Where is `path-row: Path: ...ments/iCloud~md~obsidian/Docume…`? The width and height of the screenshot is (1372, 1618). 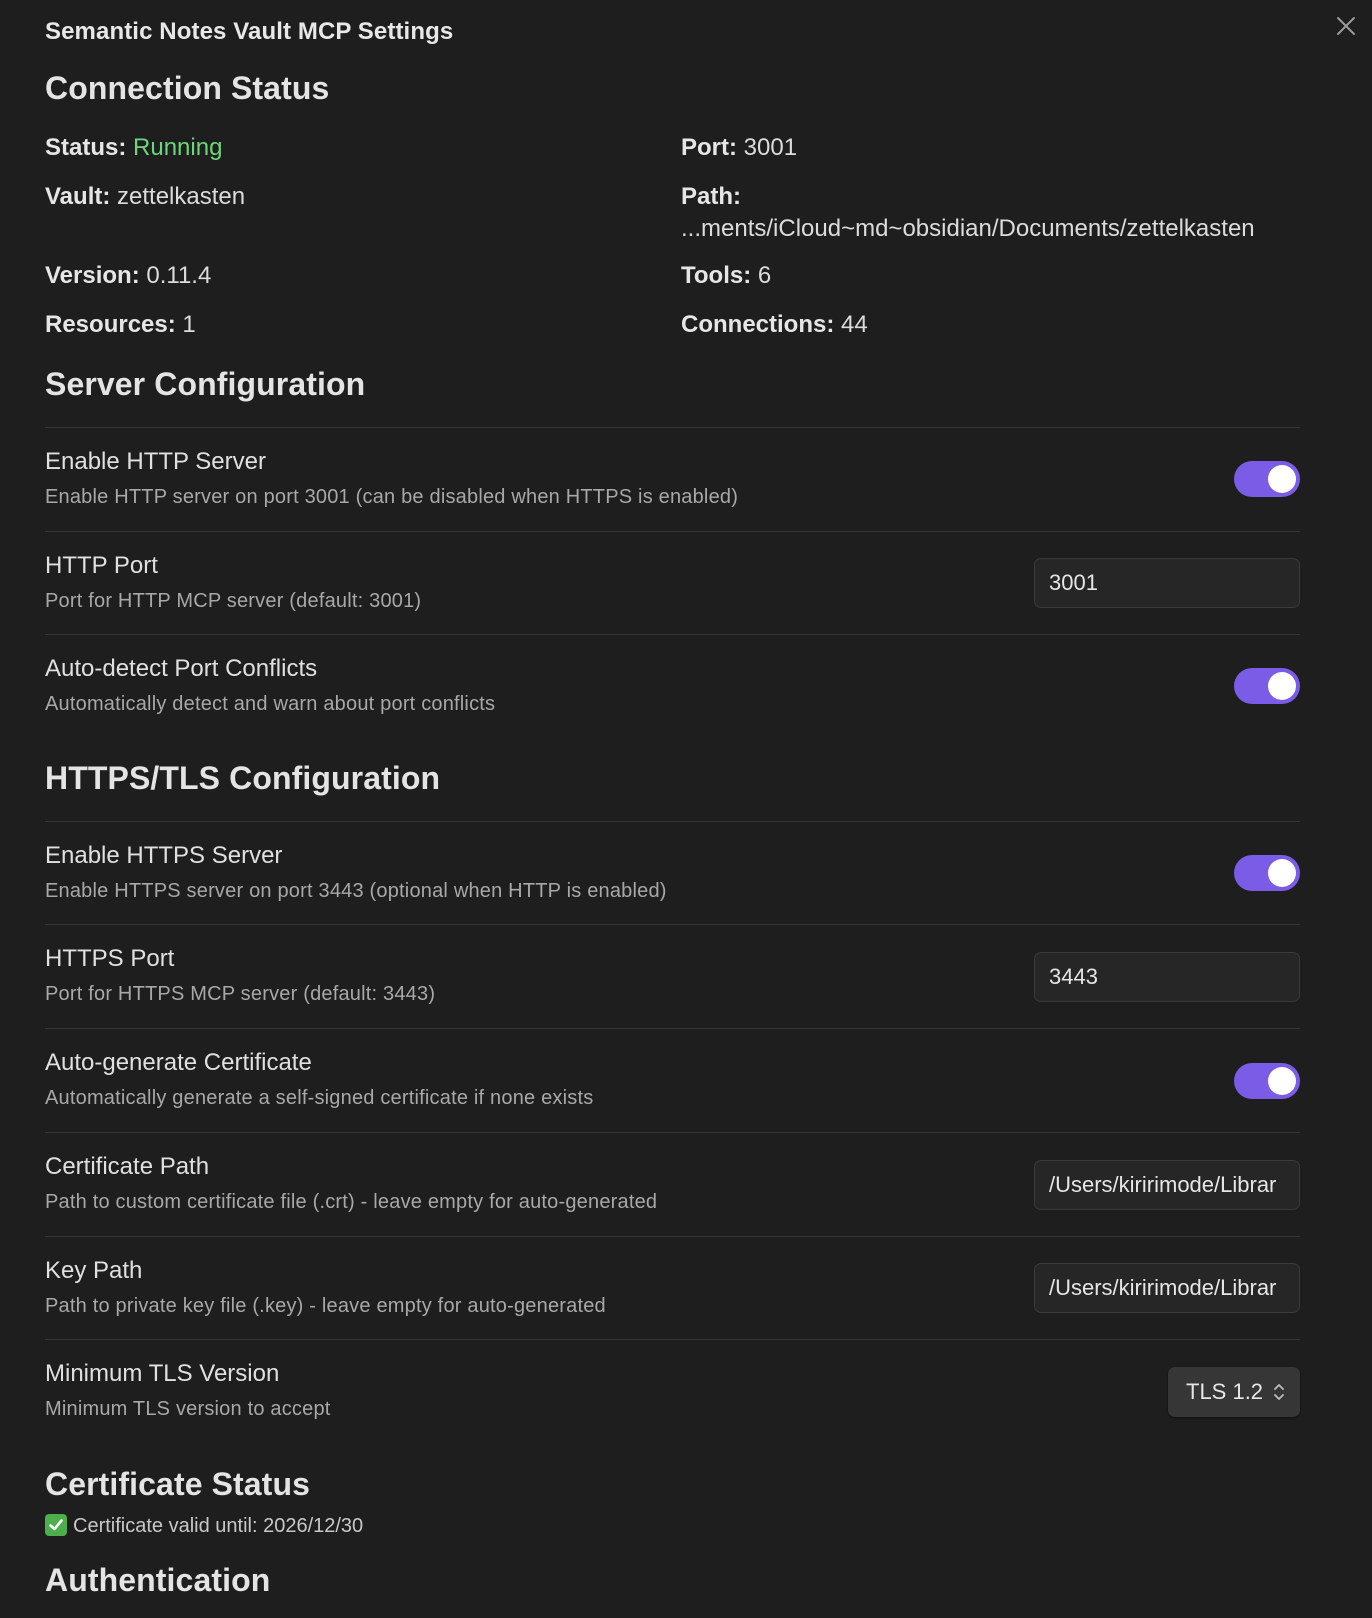 path-row: Path: ...ments/iCloud~md~obsidian/Docume… is located at coordinates (968, 213).